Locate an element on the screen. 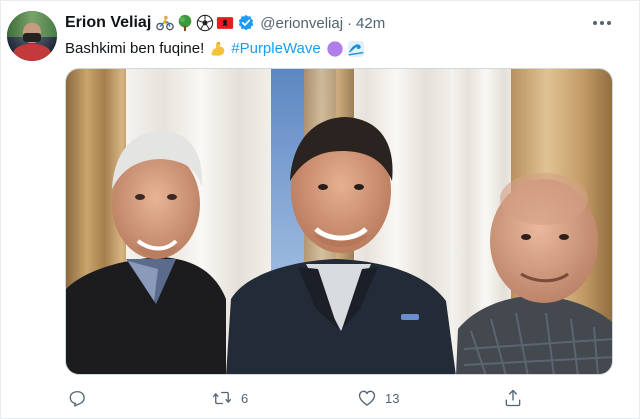 Image resolution: width=640 pixels, height=419 pixels. name-emojis is located at coordinates (195, 23).